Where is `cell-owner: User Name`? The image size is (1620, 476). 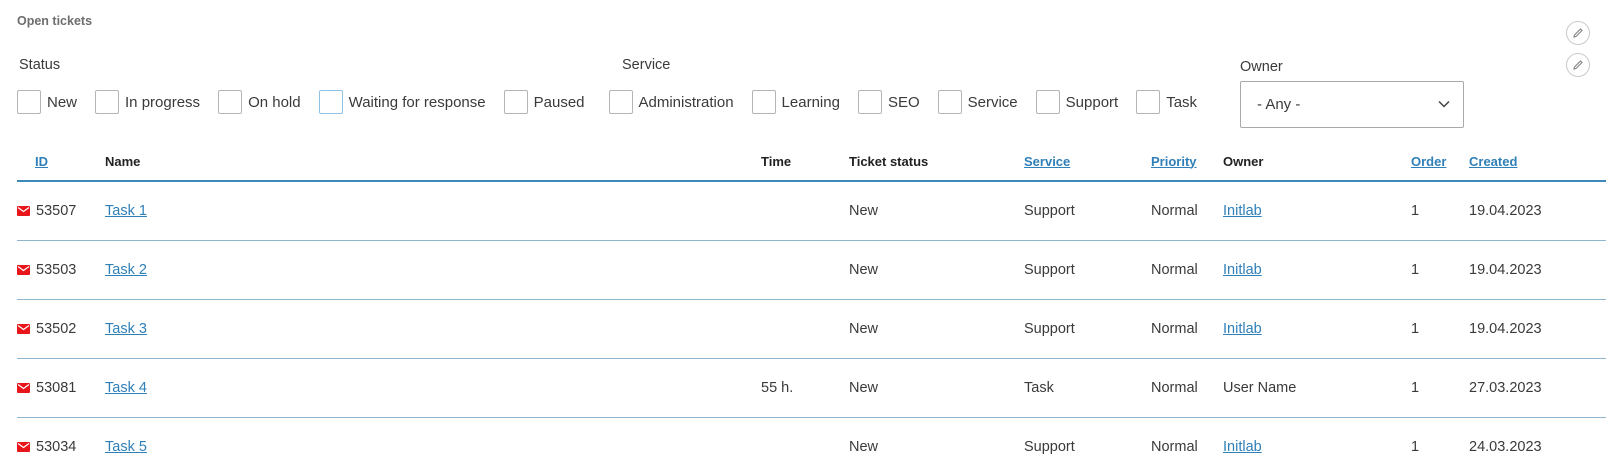 cell-owner: User Name is located at coordinates (1317, 388).